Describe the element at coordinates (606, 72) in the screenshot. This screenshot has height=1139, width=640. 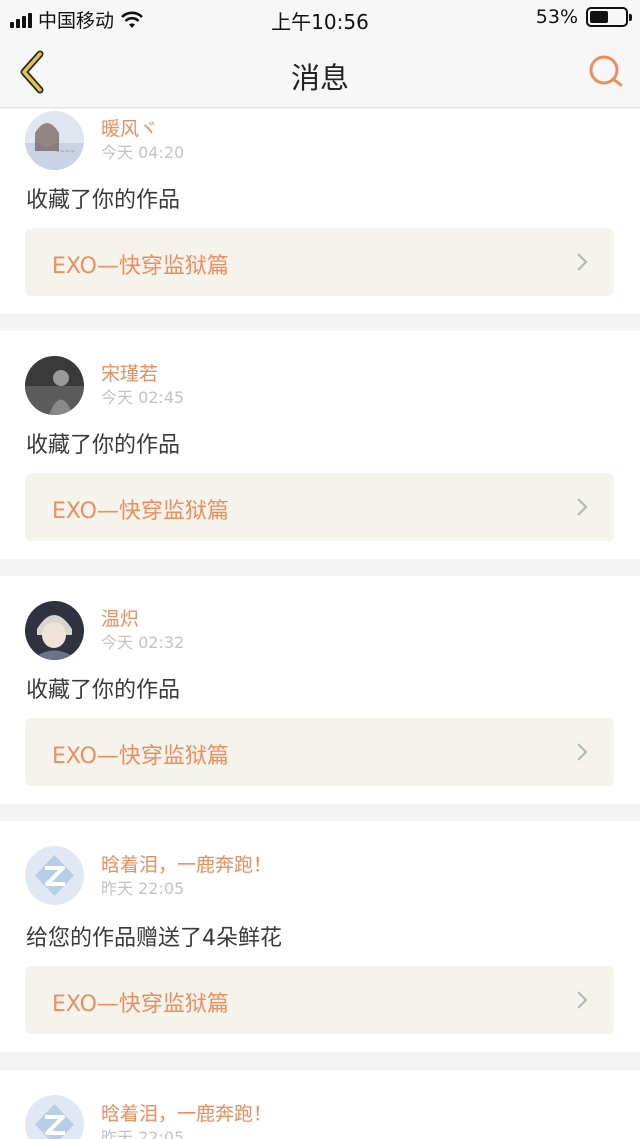
I see `search-icon` at that location.